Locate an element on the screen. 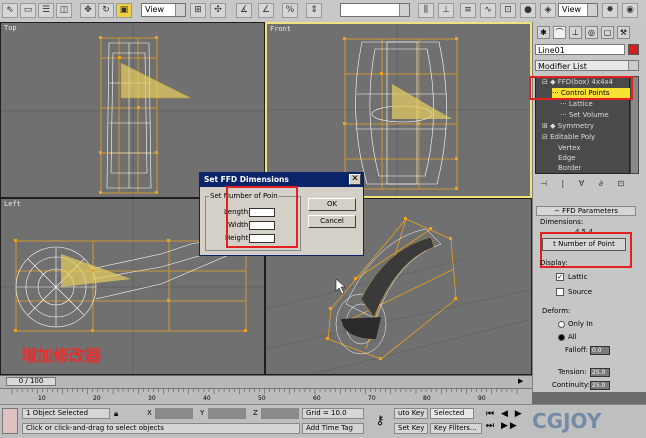  modify-tab-icon: ⌒ is located at coordinates (559, 32).